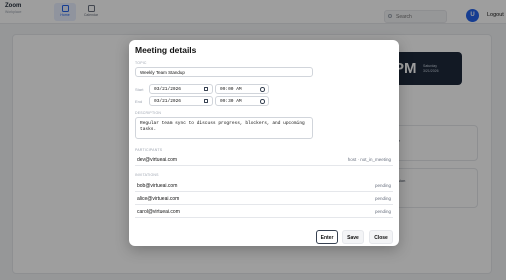 This screenshot has height=280, width=506. I want to click on participants-label: PARTICIPANTS, so click(149, 150).